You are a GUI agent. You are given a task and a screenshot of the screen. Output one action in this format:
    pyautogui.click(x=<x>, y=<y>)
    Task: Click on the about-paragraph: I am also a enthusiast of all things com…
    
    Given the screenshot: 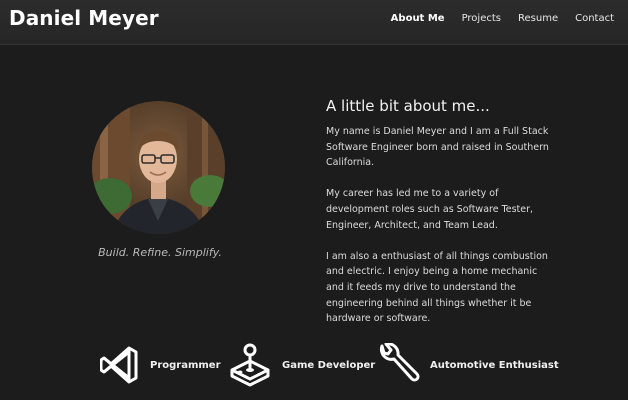 What is the action you would take?
    pyautogui.click(x=437, y=287)
    